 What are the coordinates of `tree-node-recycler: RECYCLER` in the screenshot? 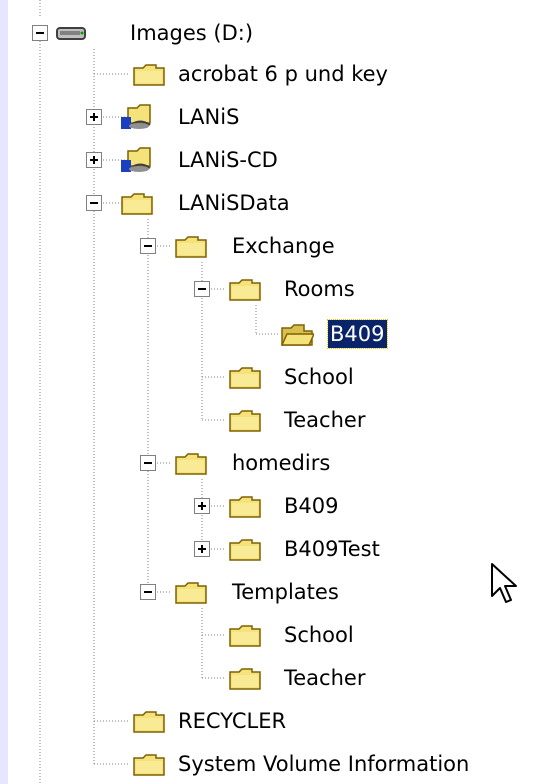 It's located at (168, 721).